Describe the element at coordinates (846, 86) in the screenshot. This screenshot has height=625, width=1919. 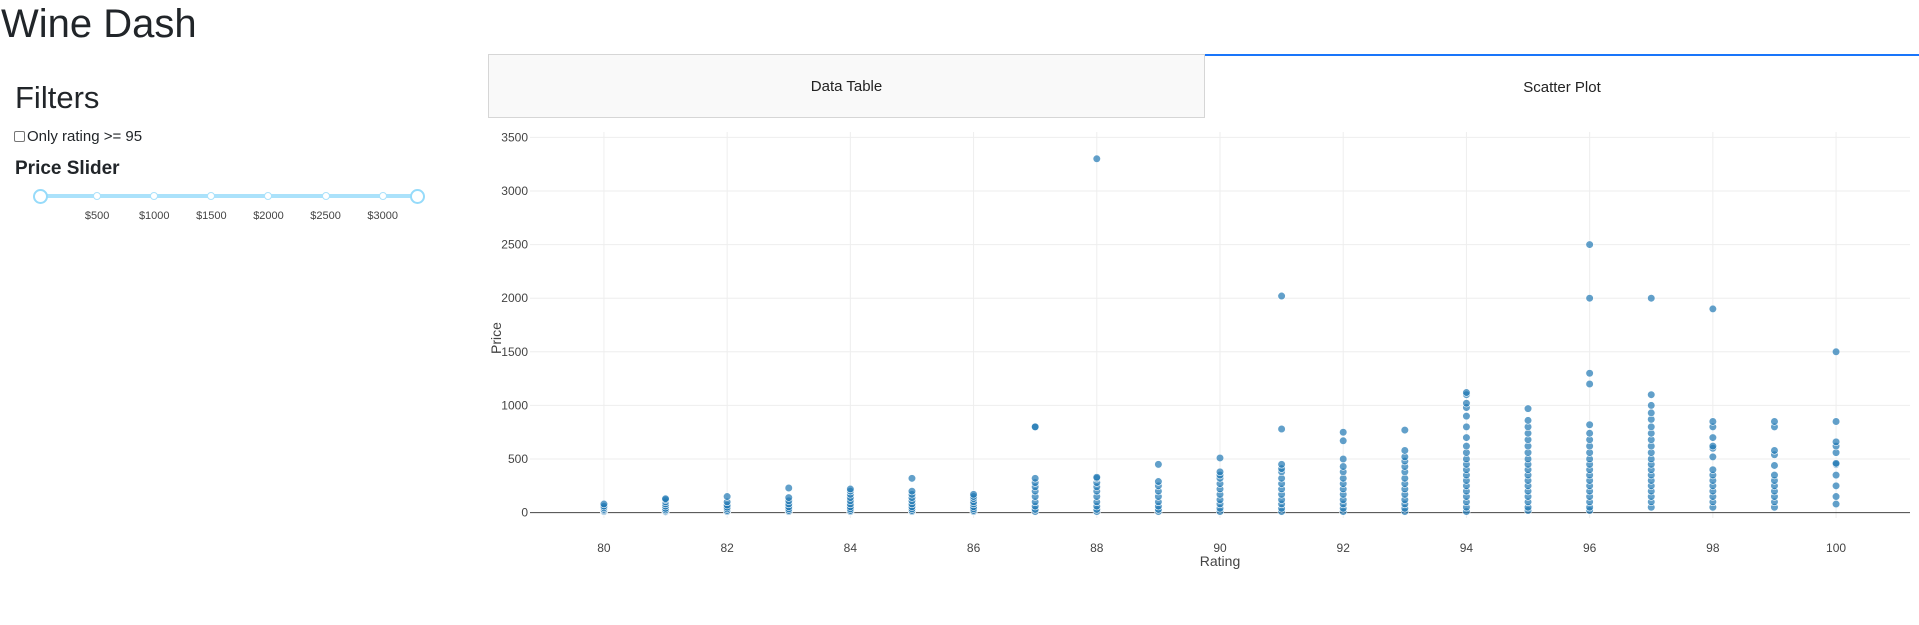
I see `tab-data-table: Data Table` at that location.